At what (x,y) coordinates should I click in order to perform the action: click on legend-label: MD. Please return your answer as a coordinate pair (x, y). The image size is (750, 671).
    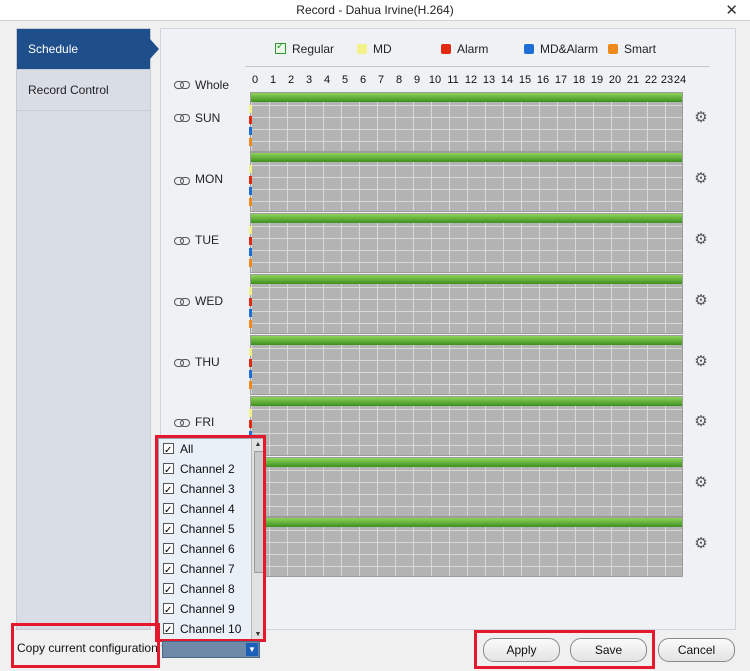
    Looking at the image, I should click on (382, 49).